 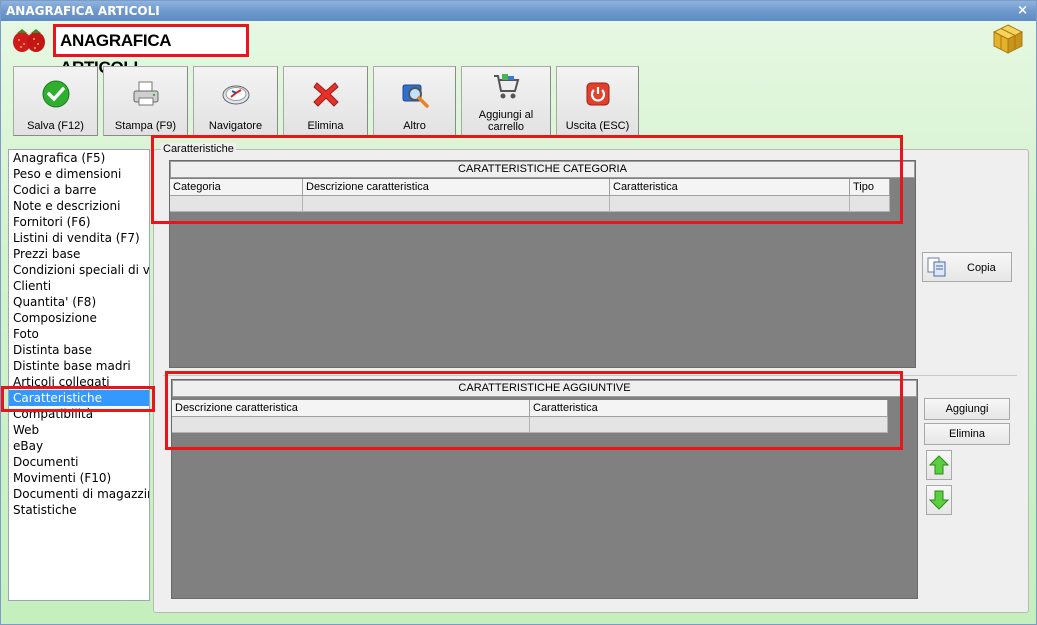 What do you see at coordinates (29, 40) in the screenshot?
I see `strawberry-logo-icon` at bounding box center [29, 40].